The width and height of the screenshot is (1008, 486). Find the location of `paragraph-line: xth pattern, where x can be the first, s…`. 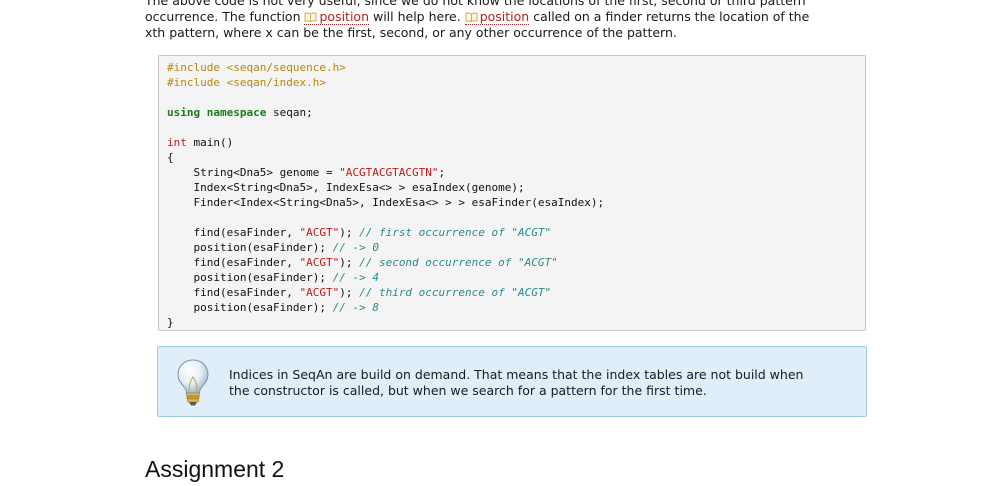

paragraph-line: xth pattern, where x can be the first, s… is located at coordinates (411, 32).